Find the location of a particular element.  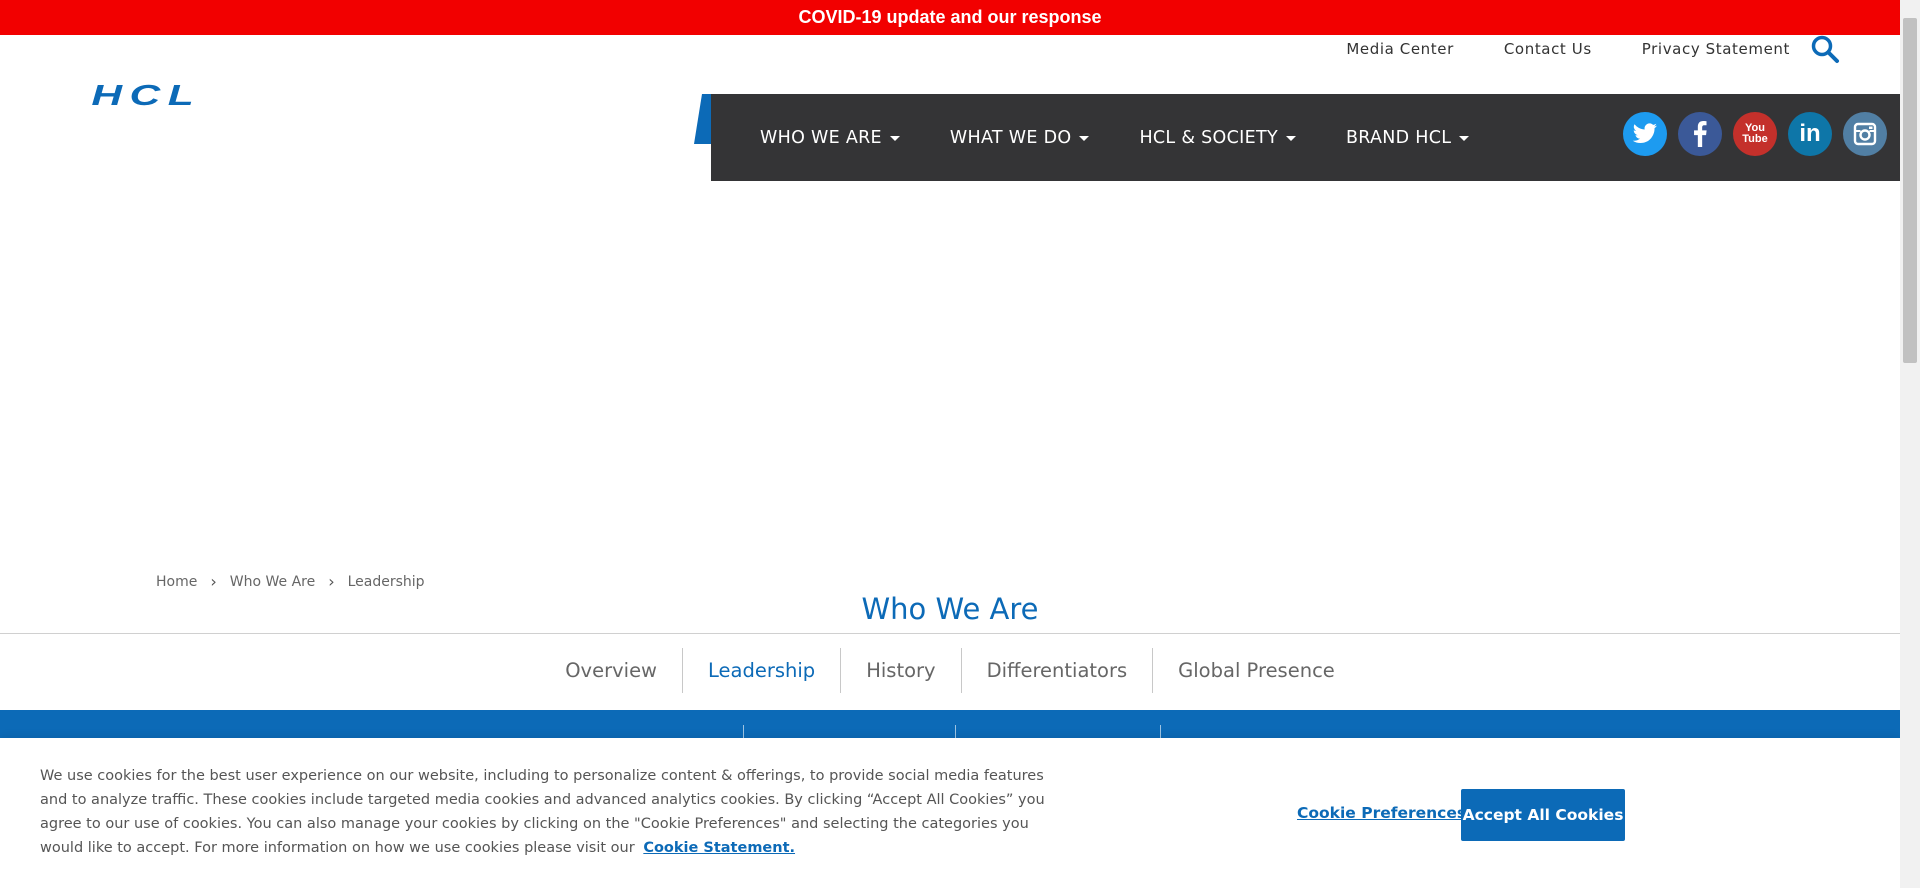

nav-hcl-society: HCL & SOCIETY is located at coordinates (1217, 138).